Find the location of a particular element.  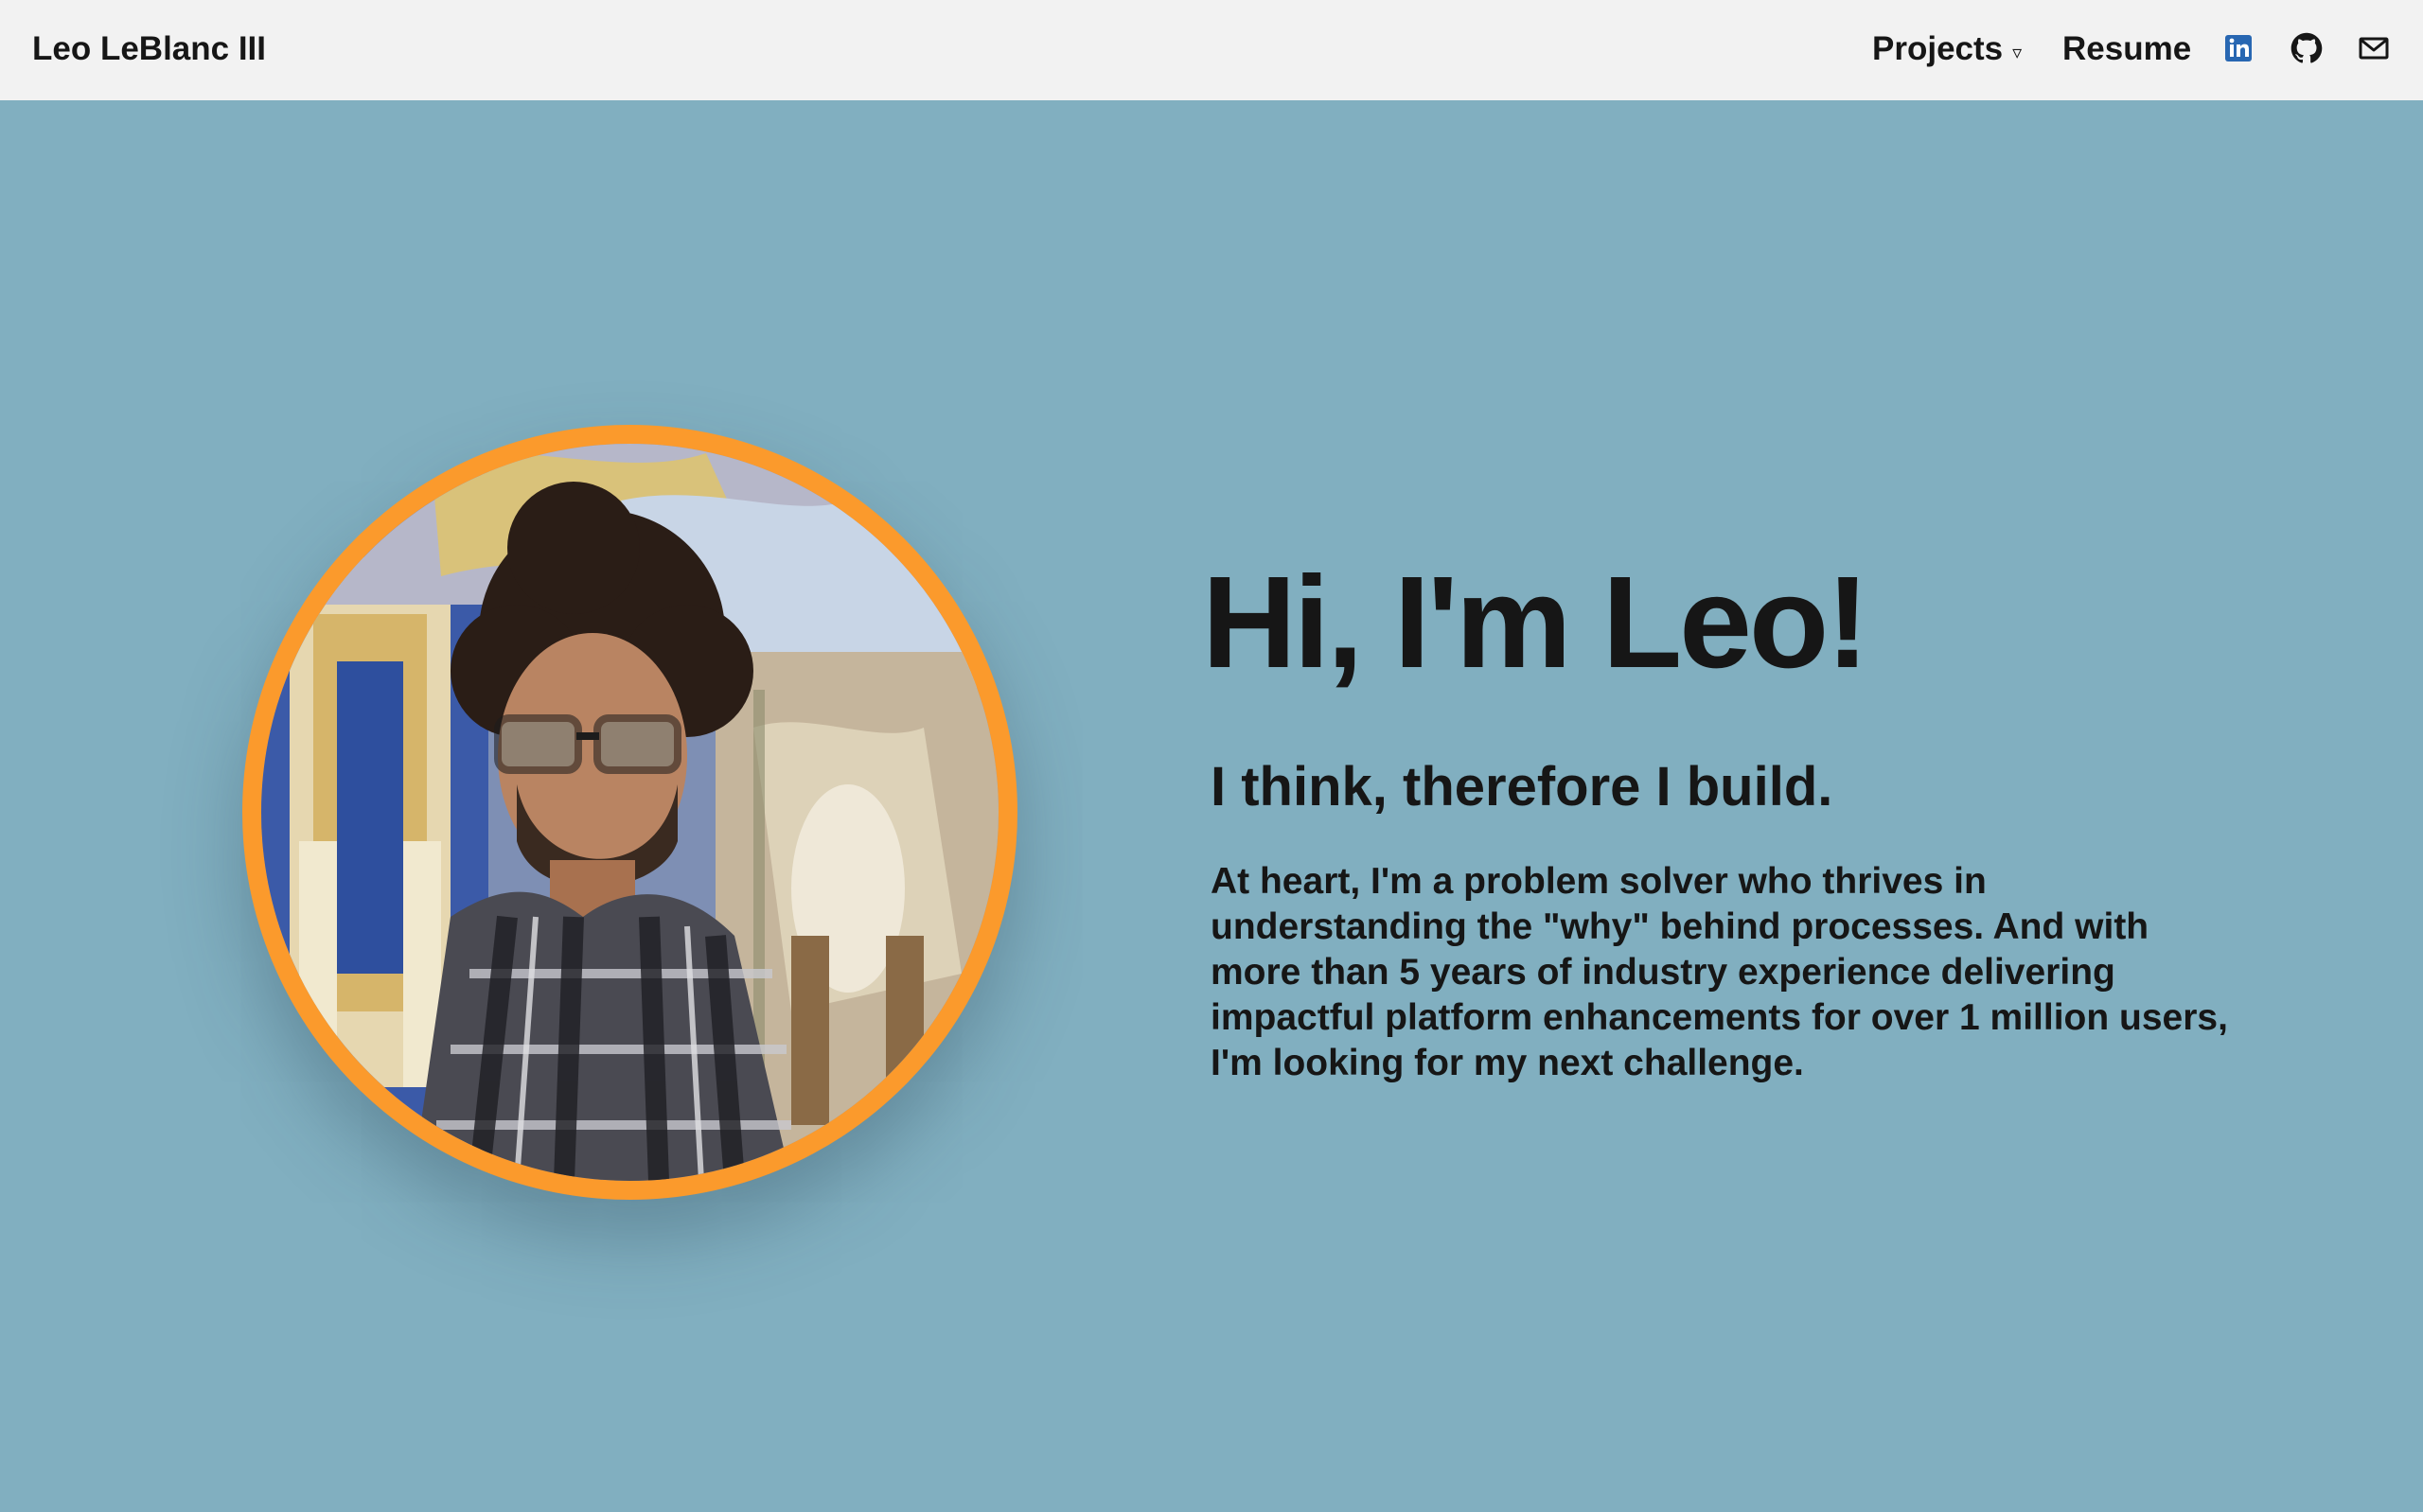

top-navigation-bar: Leo LeBlanc III Projects ▿ Resume is located at coordinates (1211, 50).